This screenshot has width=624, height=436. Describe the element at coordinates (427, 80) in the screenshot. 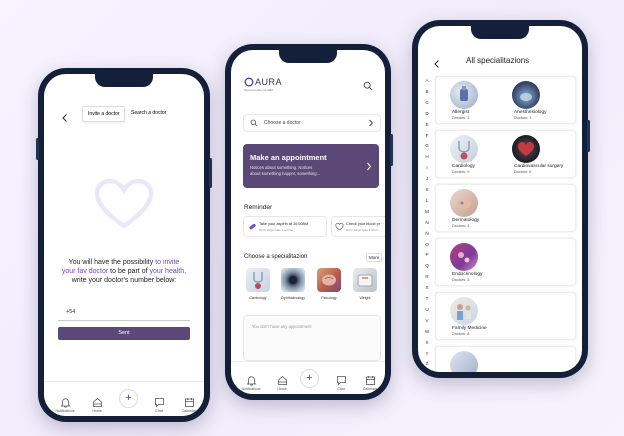

I see `alphabet-letter: A` at that location.